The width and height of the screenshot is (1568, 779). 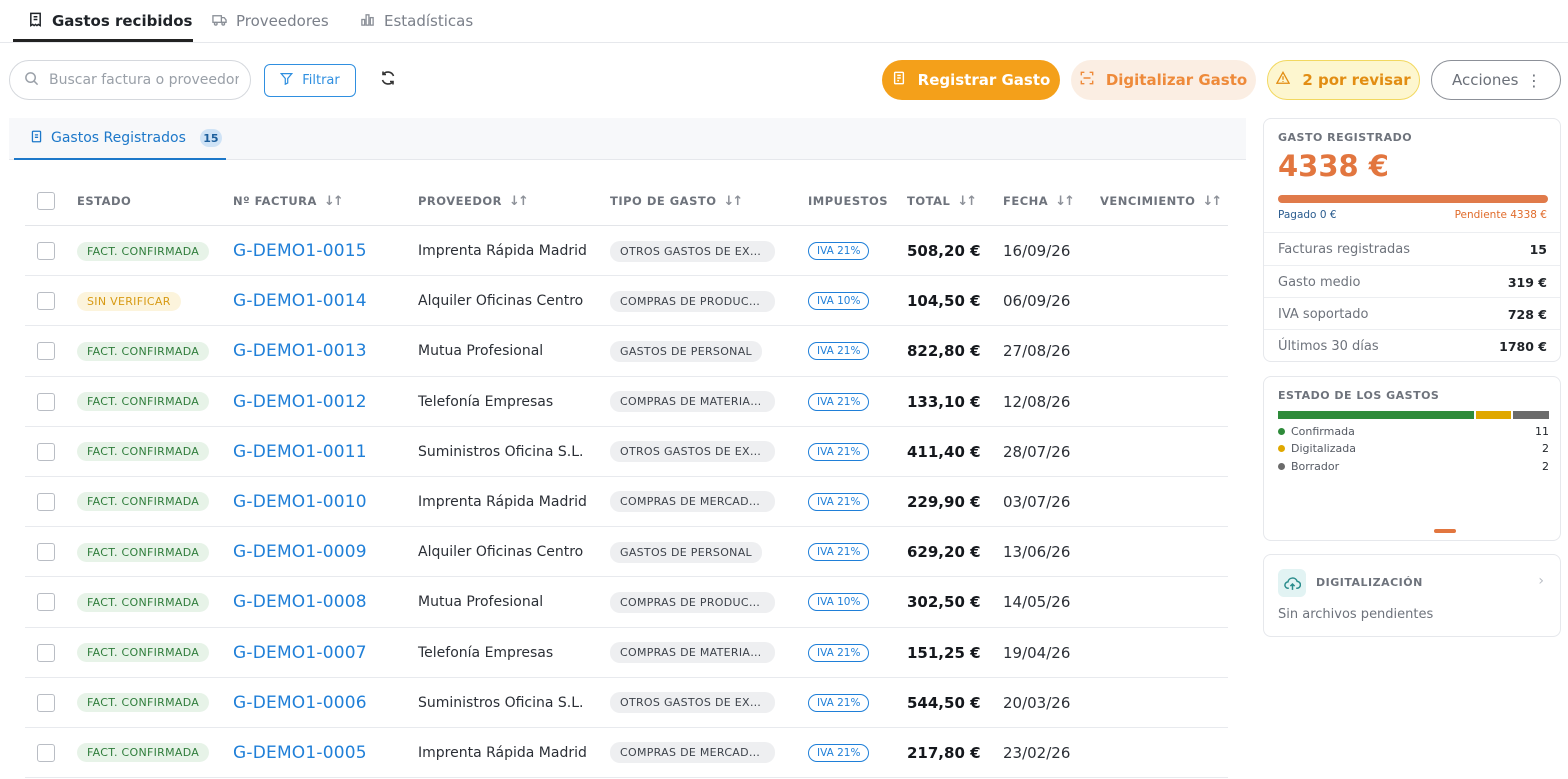 I want to click on status-distribution-bar, so click(x=1413, y=415).